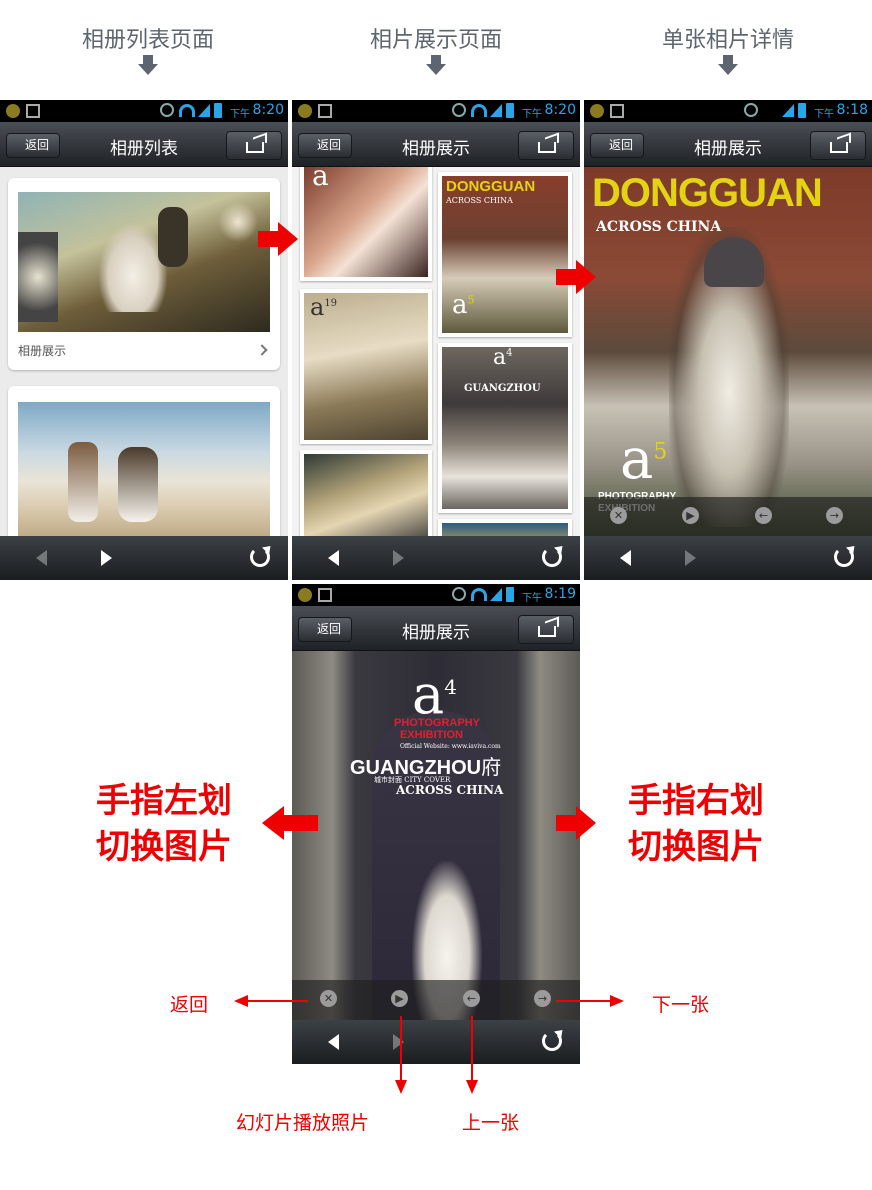  Describe the element at coordinates (450, 746) in the screenshot. I see `magazine-website: Official Website: www.iaviva.com` at that location.